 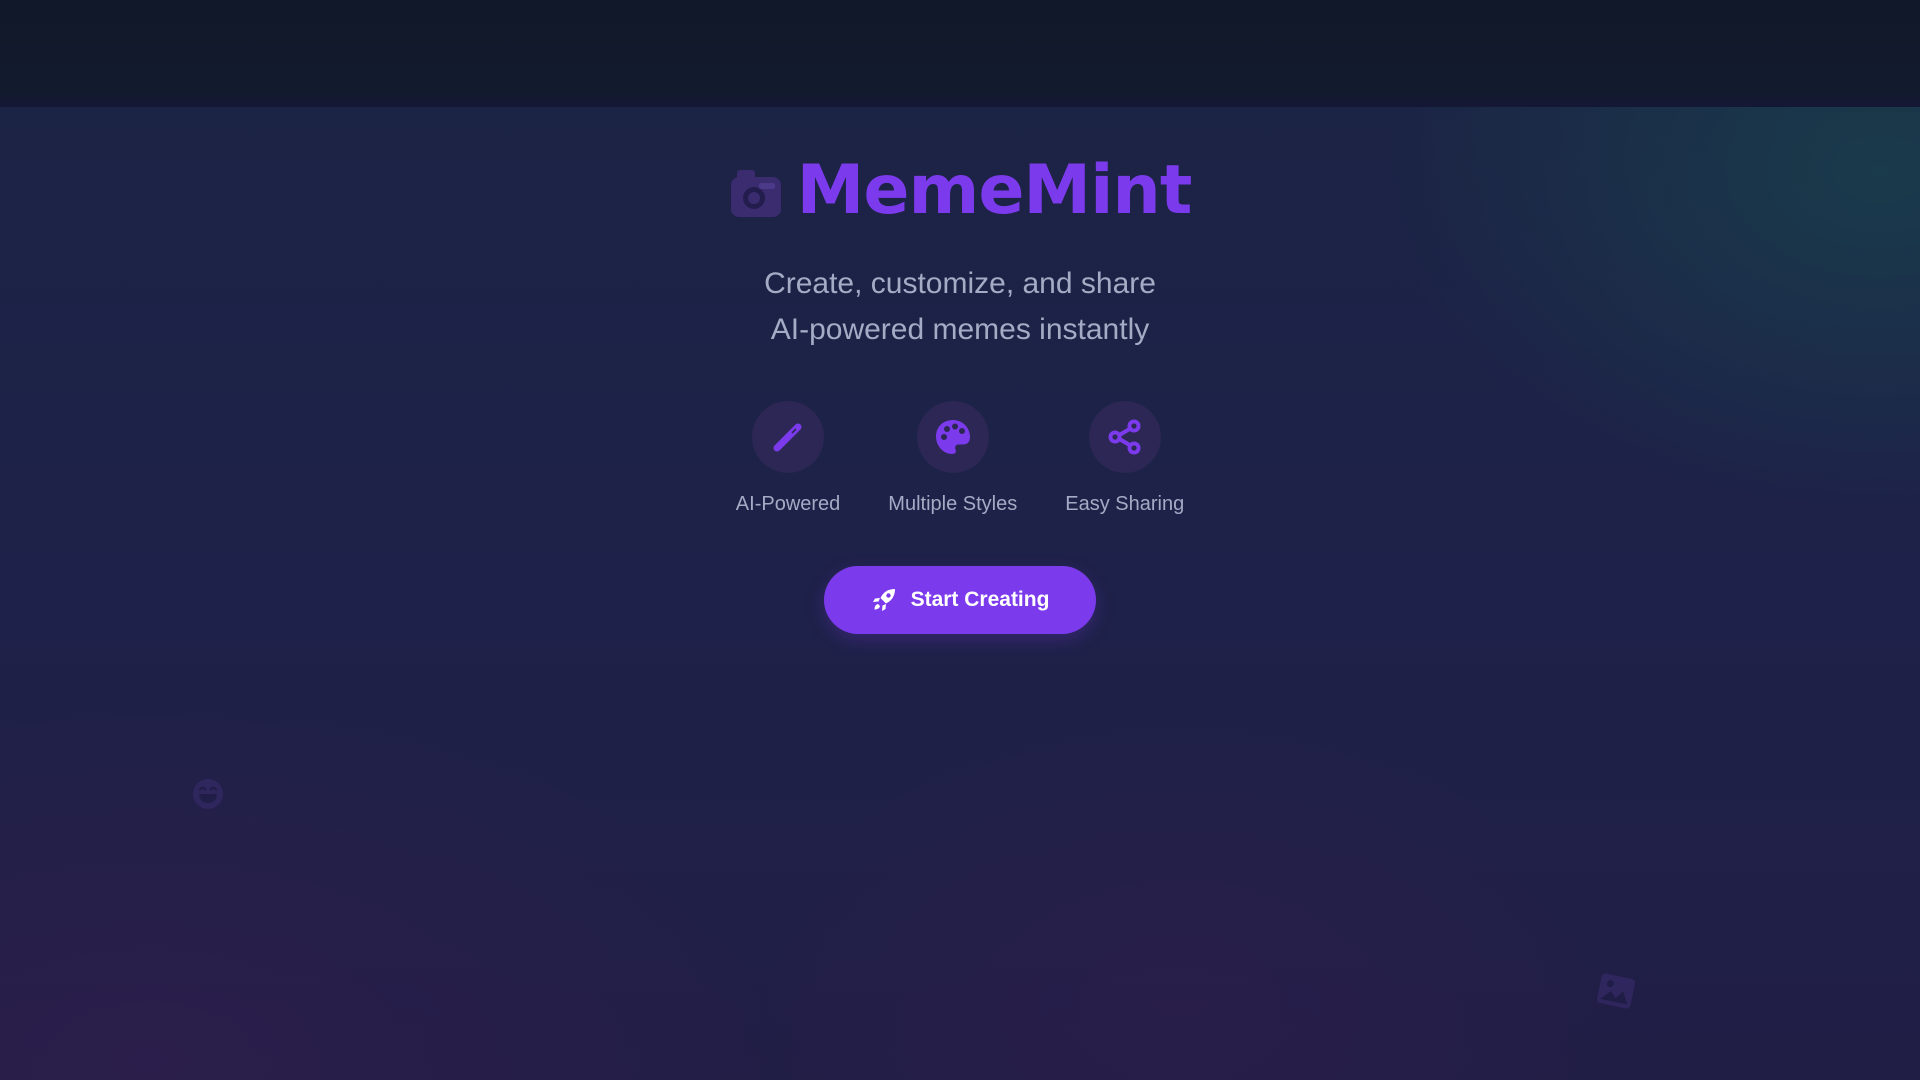 What do you see at coordinates (208, 794) in the screenshot?
I see `laughing-face-icon` at bounding box center [208, 794].